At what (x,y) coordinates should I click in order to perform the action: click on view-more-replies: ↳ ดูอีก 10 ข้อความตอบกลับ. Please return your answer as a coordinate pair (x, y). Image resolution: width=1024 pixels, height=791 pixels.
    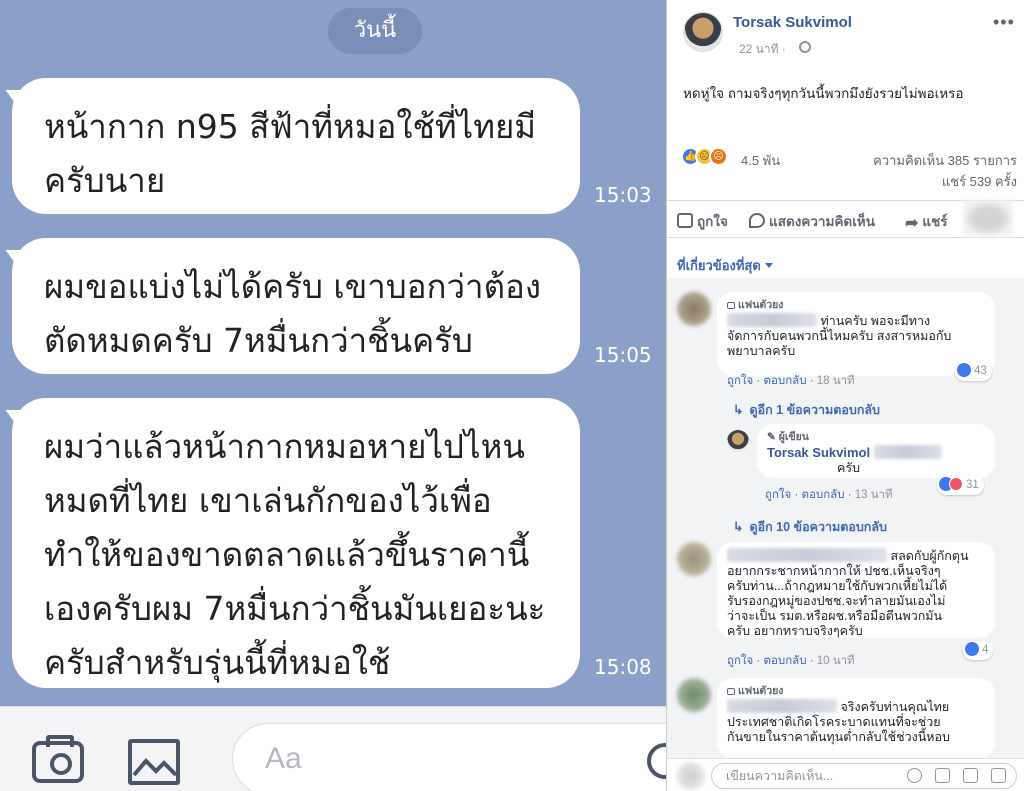
    Looking at the image, I should click on (810, 527).